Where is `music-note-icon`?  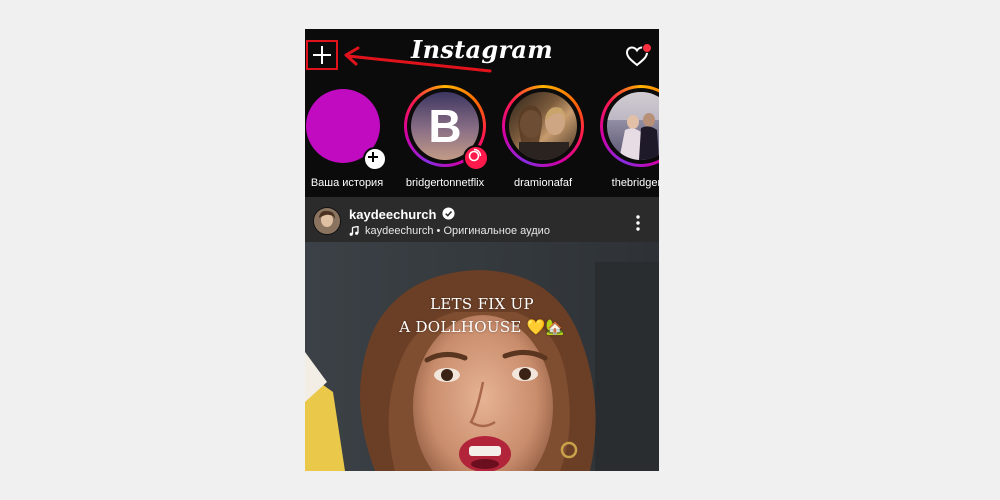 music-note-icon is located at coordinates (354, 231).